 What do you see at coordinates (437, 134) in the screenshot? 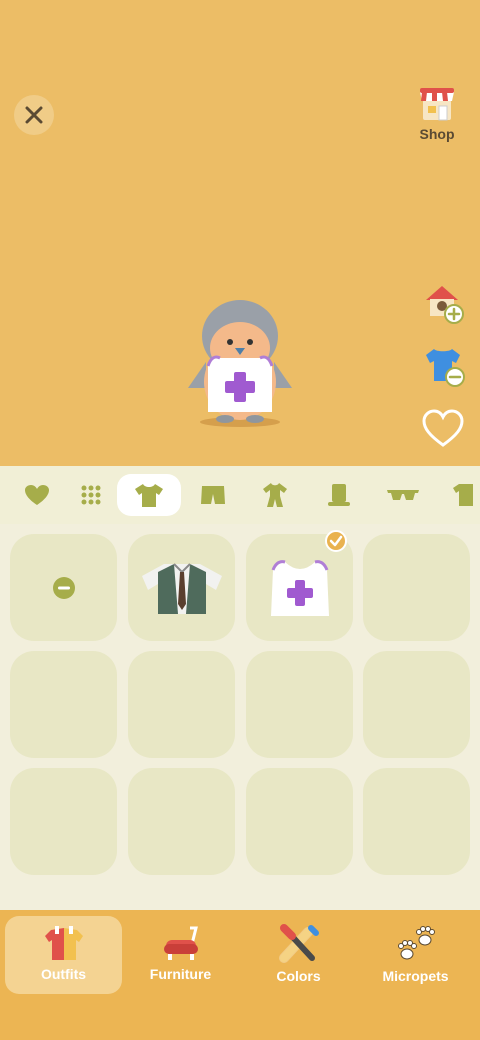
I see `shop-label: Shop` at bounding box center [437, 134].